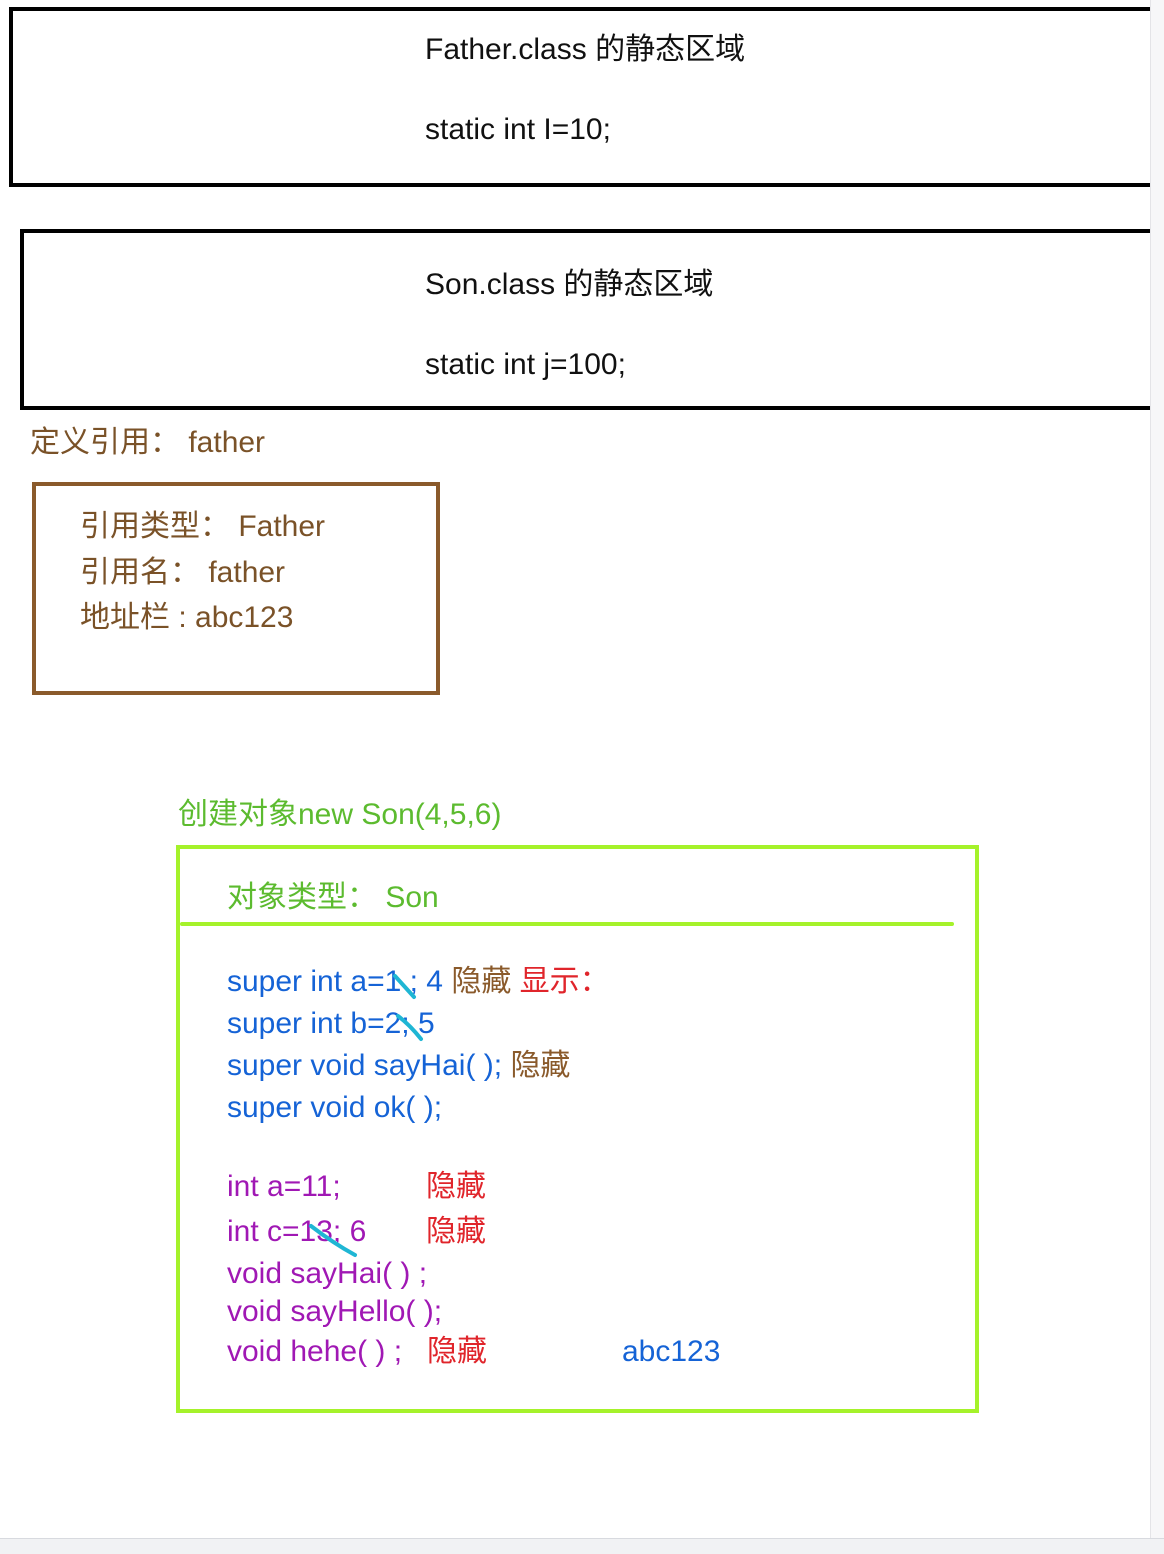 The height and width of the screenshot is (1554, 1164). I want to click on window-right-edge, so click(1157, 769).